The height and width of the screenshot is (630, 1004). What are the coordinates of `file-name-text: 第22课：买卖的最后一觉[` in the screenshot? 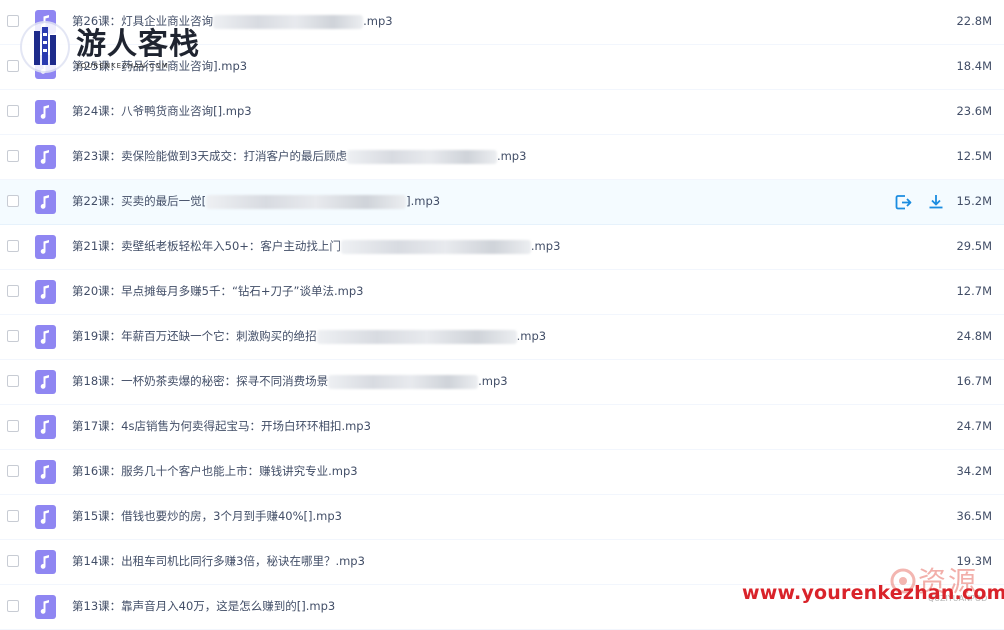 It's located at (139, 201).